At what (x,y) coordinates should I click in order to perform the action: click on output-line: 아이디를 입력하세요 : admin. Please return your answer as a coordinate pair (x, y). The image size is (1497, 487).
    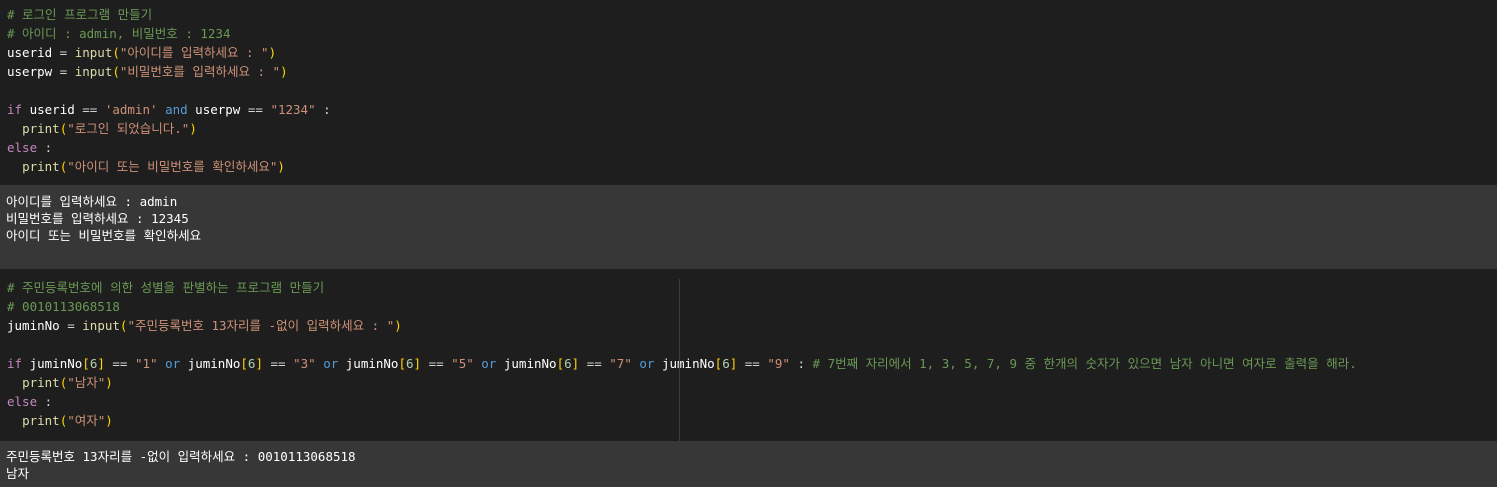
    Looking at the image, I should click on (92, 201).